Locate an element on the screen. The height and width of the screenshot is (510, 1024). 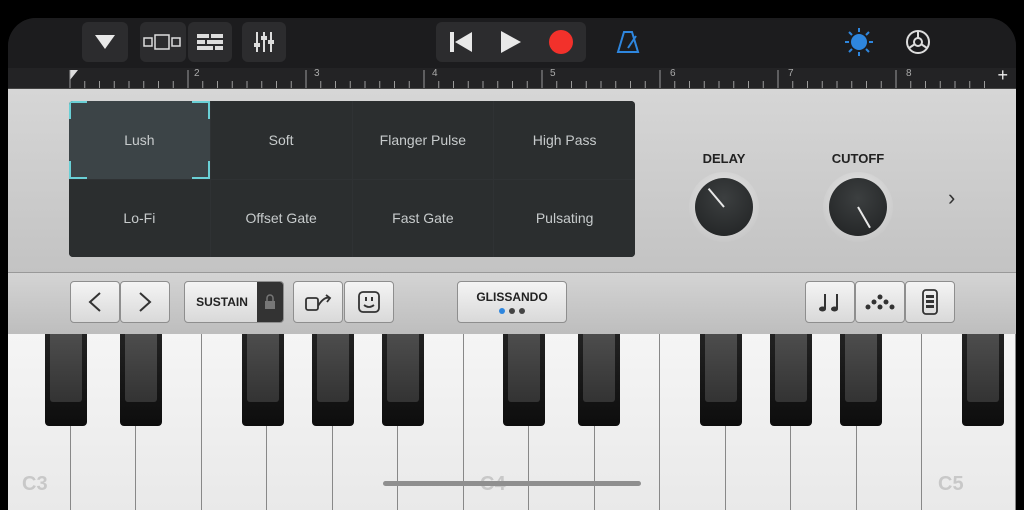
top-toolbar is located at coordinates (512, 43).